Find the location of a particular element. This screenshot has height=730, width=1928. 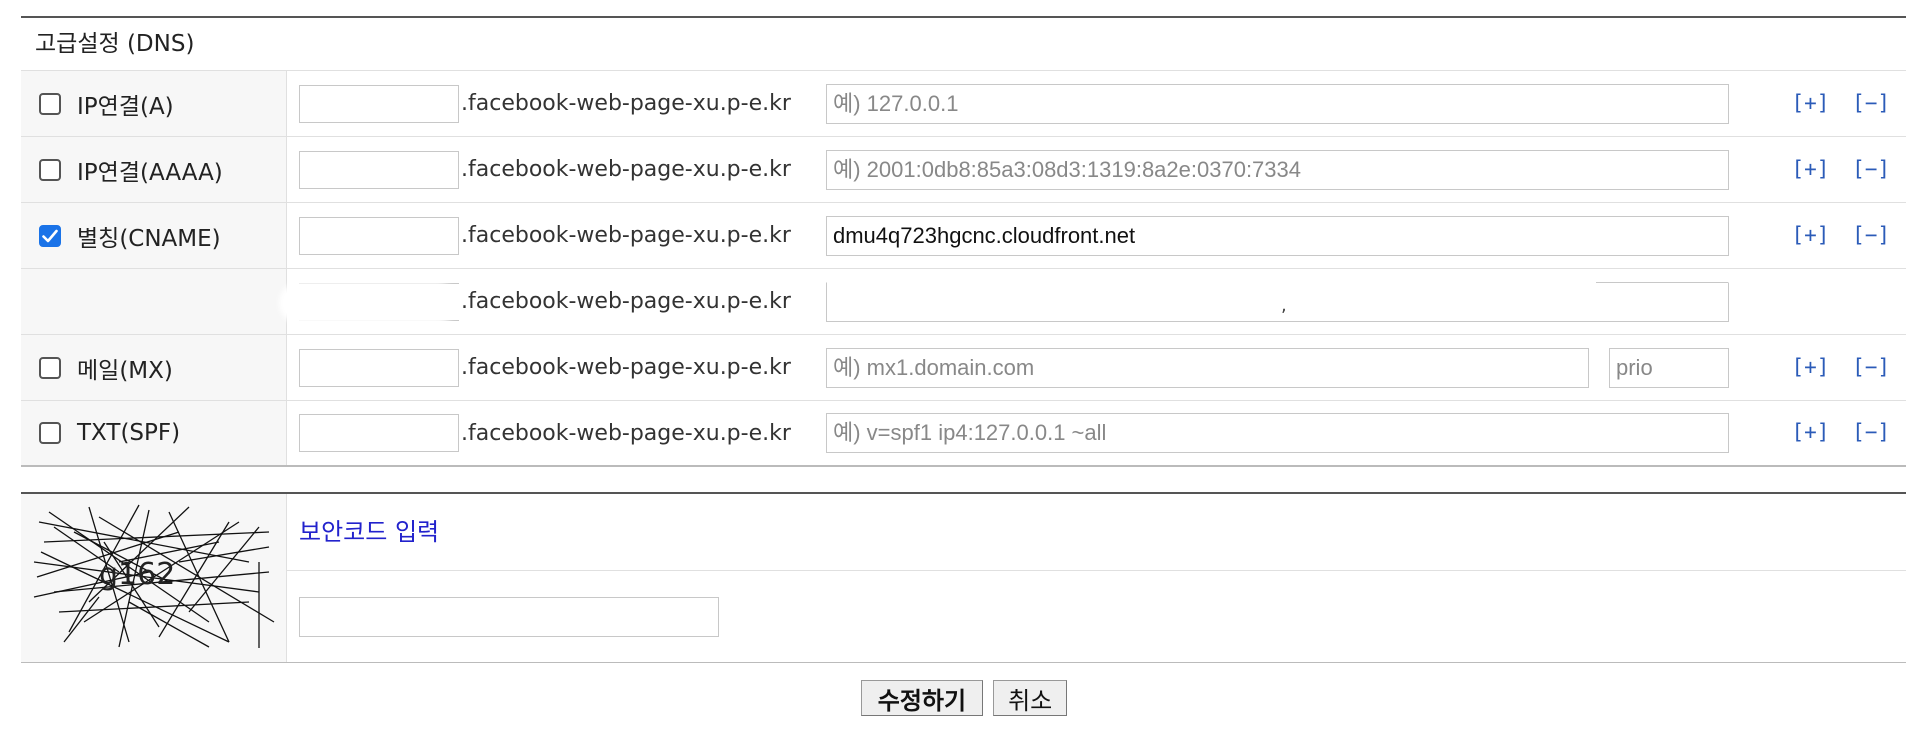

security-code-label: 보안코드 입력 is located at coordinates (1096, 532).